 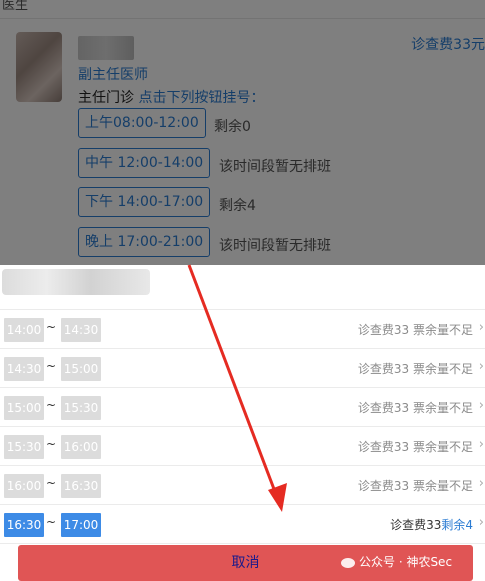 I want to click on slot-end-time: 14:30, so click(x=81, y=330).